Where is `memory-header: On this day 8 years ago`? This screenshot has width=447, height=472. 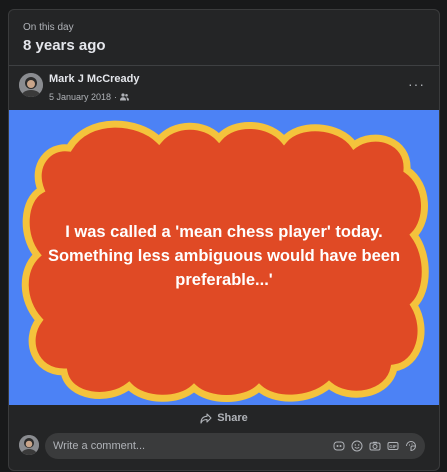
memory-header: On this day 8 years ago is located at coordinates (64, 38).